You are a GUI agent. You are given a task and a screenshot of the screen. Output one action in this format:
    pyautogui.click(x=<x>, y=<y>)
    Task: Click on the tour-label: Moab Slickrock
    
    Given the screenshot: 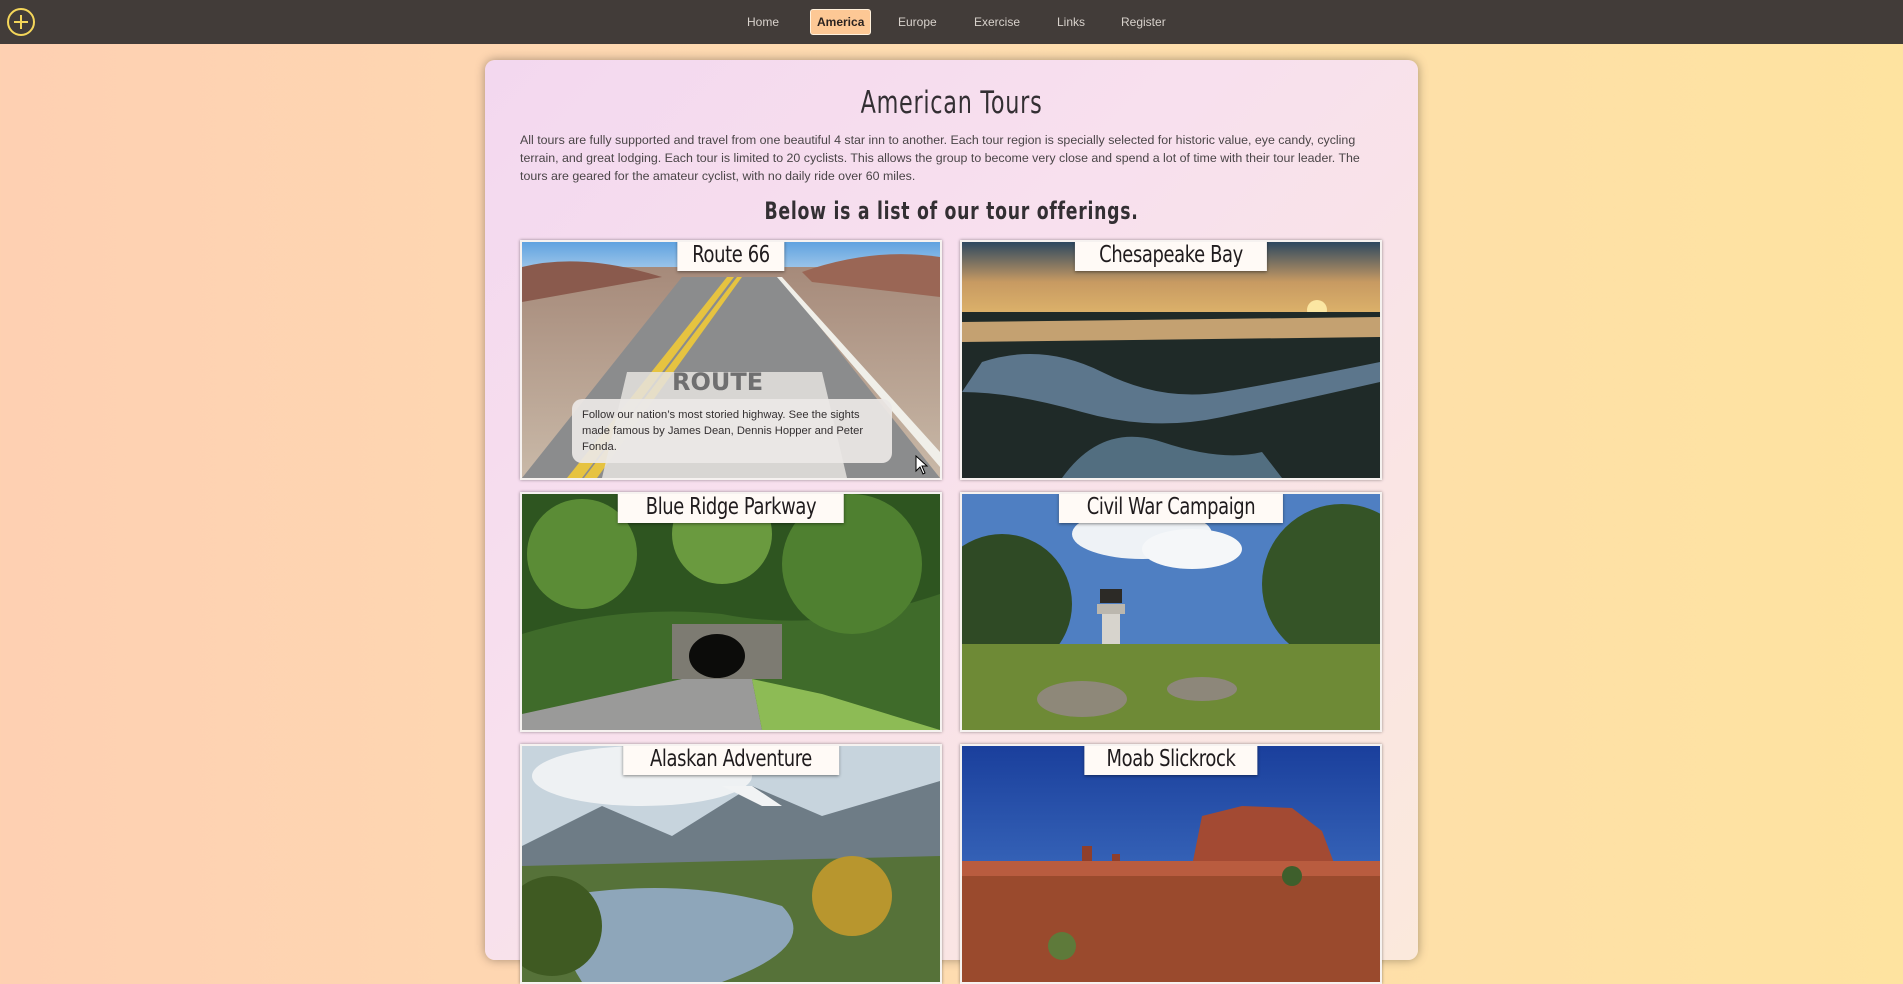 What is the action you would take?
    pyautogui.click(x=1171, y=760)
    